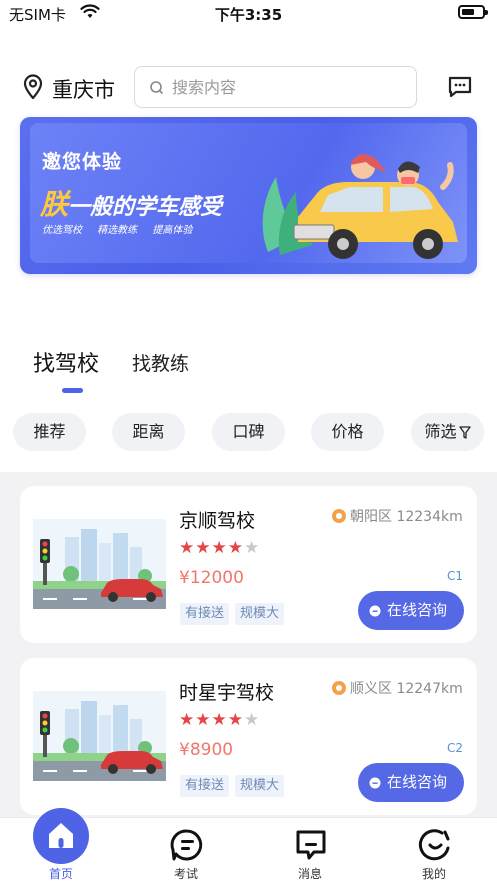 This screenshot has height=883, width=497. Describe the element at coordinates (62, 230) in the screenshot. I see `banner-tag: 优选驾校` at that location.